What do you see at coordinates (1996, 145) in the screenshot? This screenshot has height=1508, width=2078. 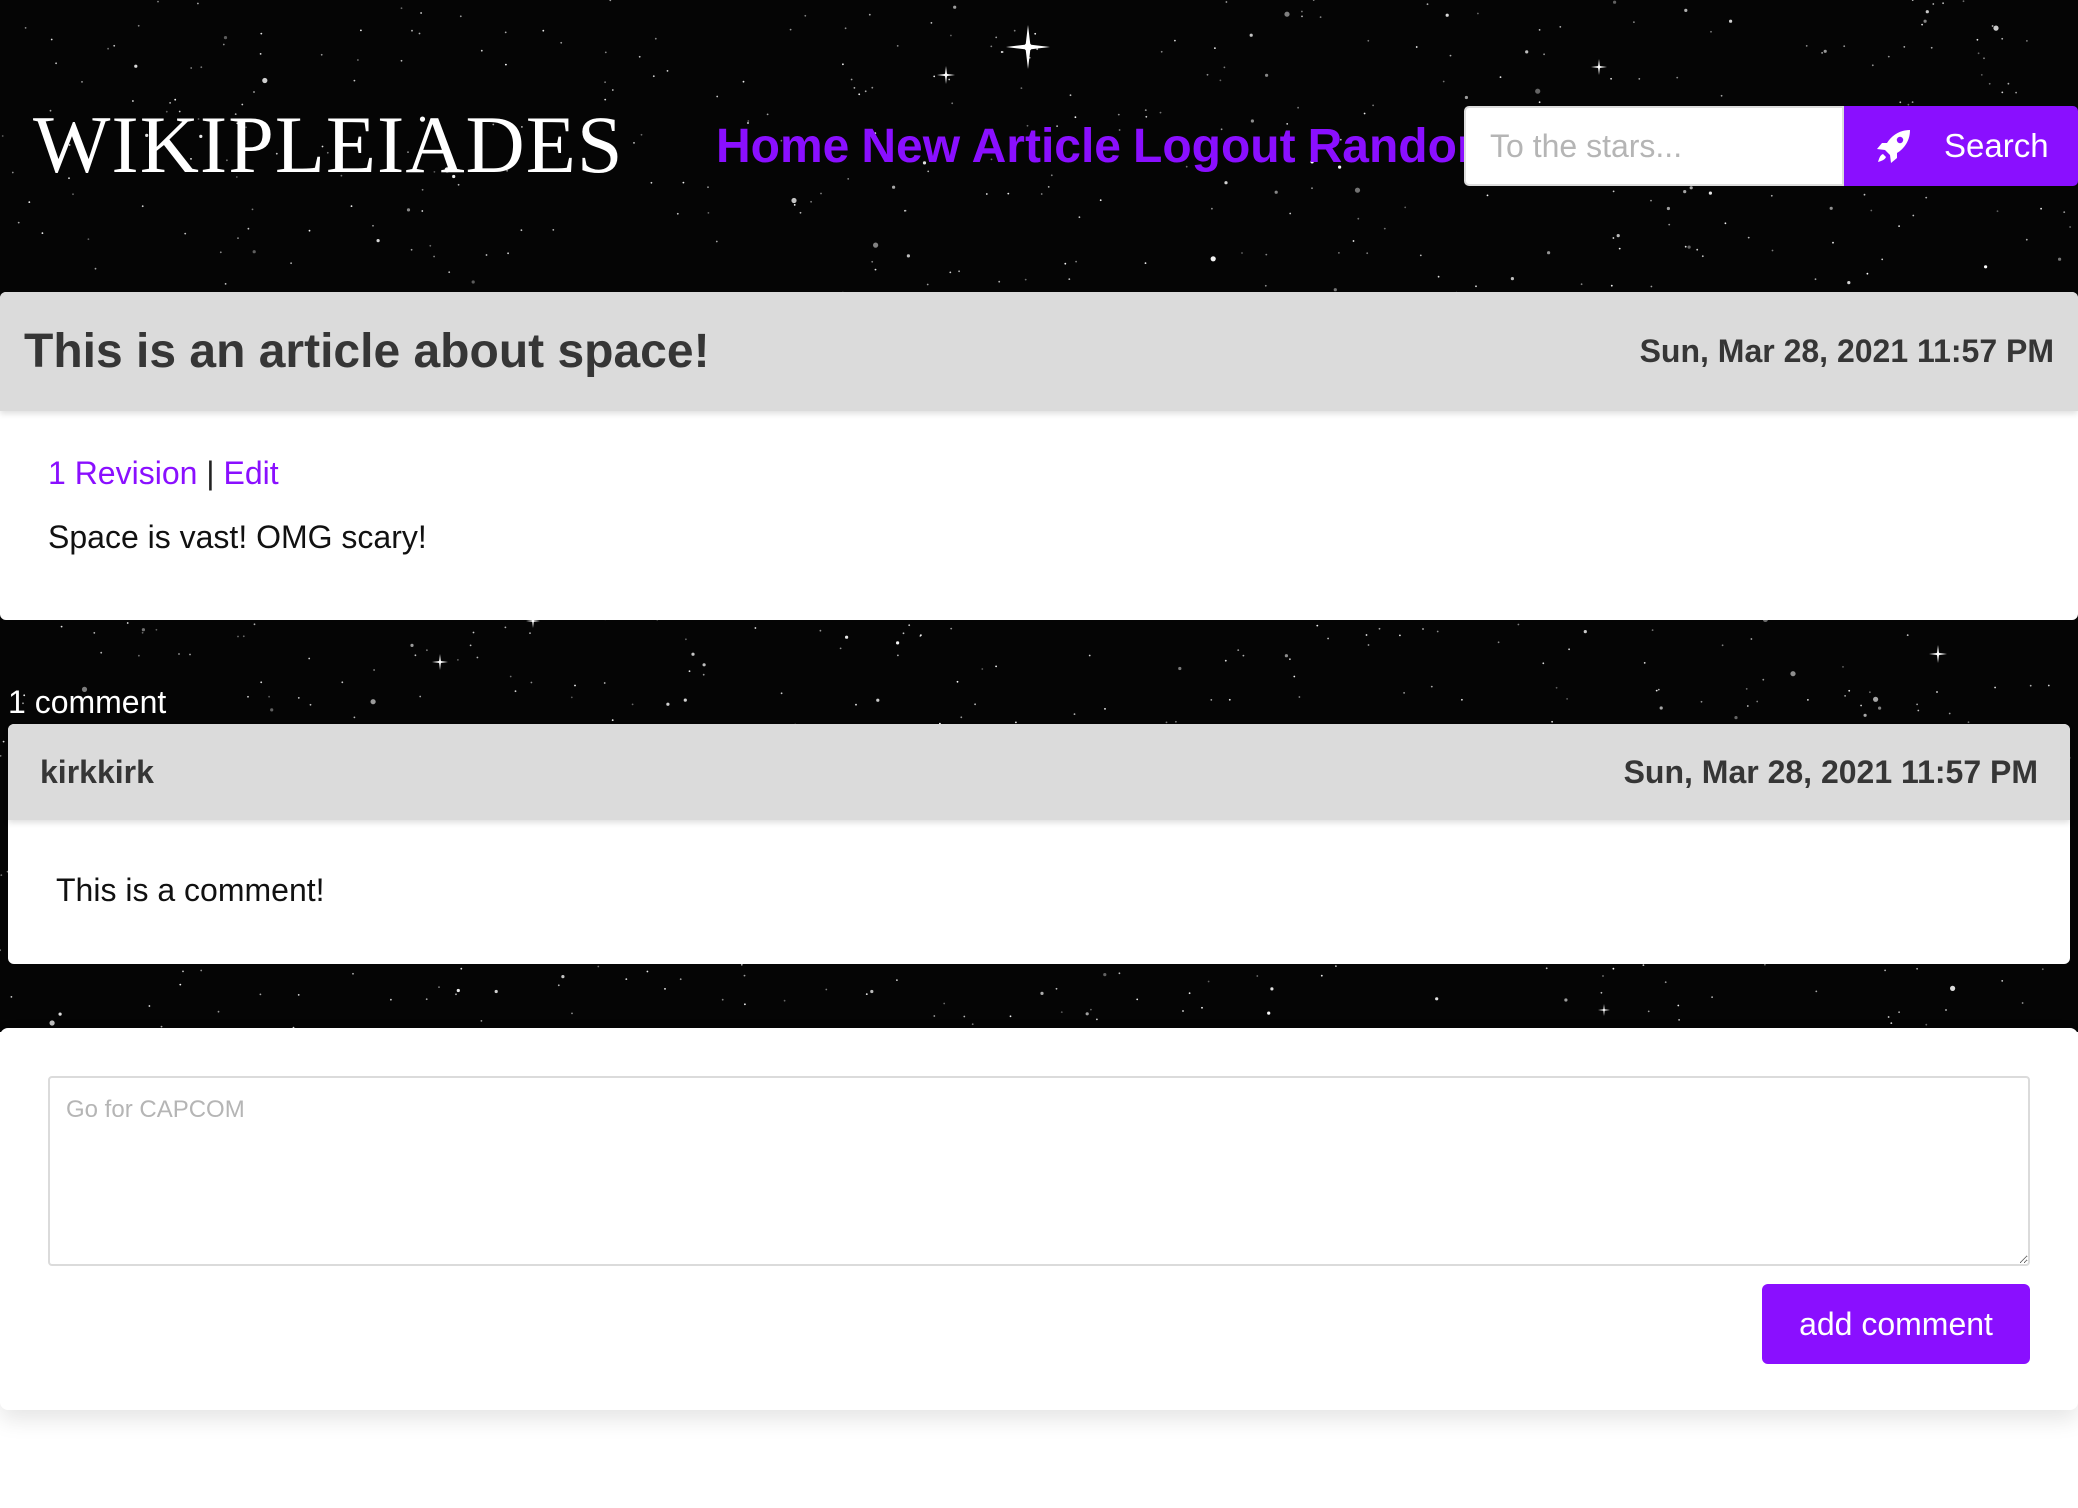 I see `search-button-label: Search` at bounding box center [1996, 145].